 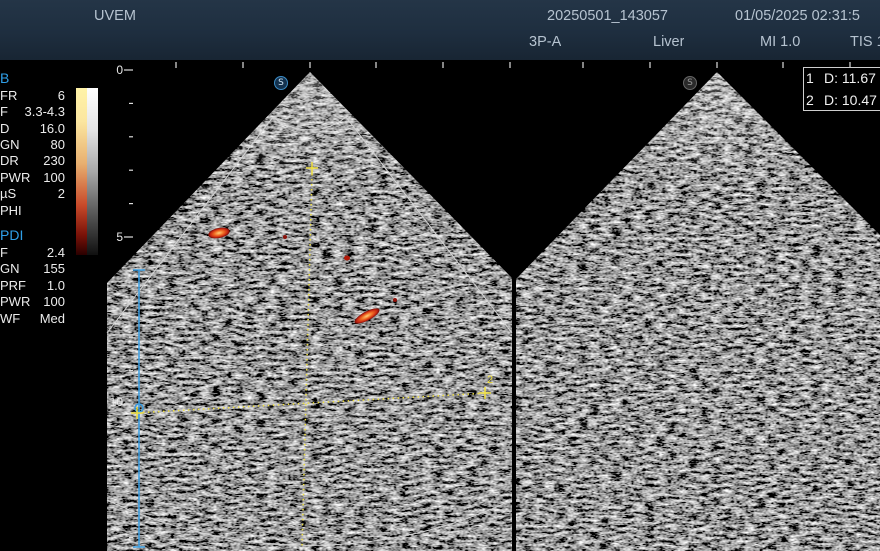 I want to click on param-row-dynamic-range: DR 230, so click(x=32, y=161).